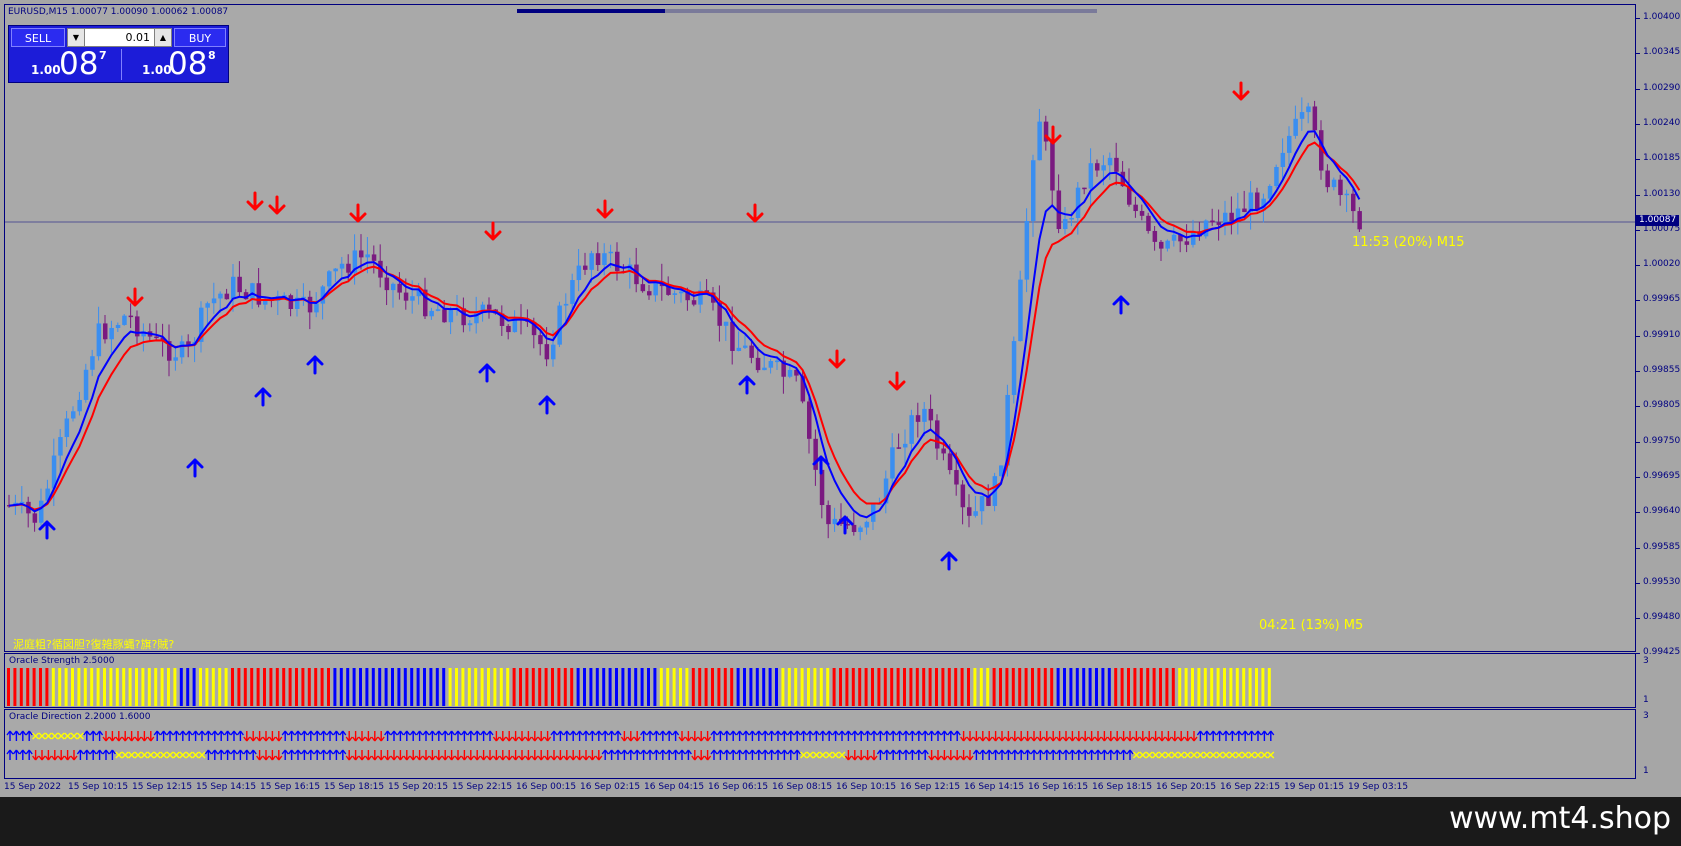 The height and width of the screenshot is (846, 1681). I want to click on one-click-trading-panel: SELL ▼ ▲ BUY 1.00 08 7 1.00 08 8, so click(118, 54).